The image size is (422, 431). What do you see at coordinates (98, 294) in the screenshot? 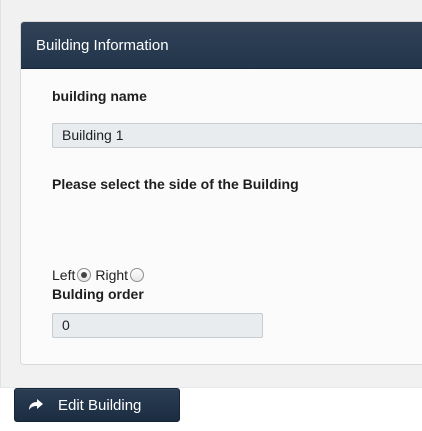
I see `building-order-label: Bulding order` at bounding box center [98, 294].